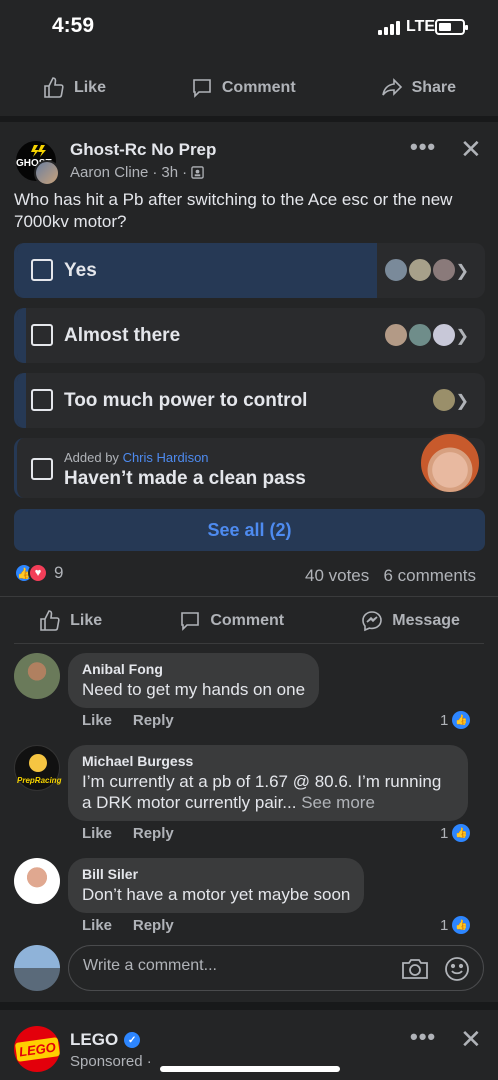  I want to click on post-time: 3h, so click(169, 172).